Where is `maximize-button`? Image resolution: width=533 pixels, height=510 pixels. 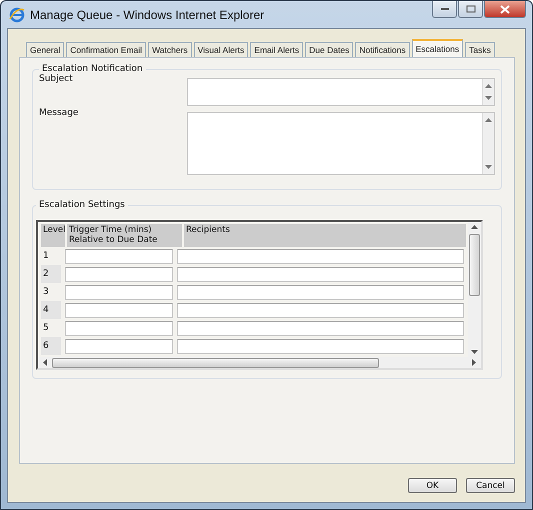
maximize-button is located at coordinates (470, 9).